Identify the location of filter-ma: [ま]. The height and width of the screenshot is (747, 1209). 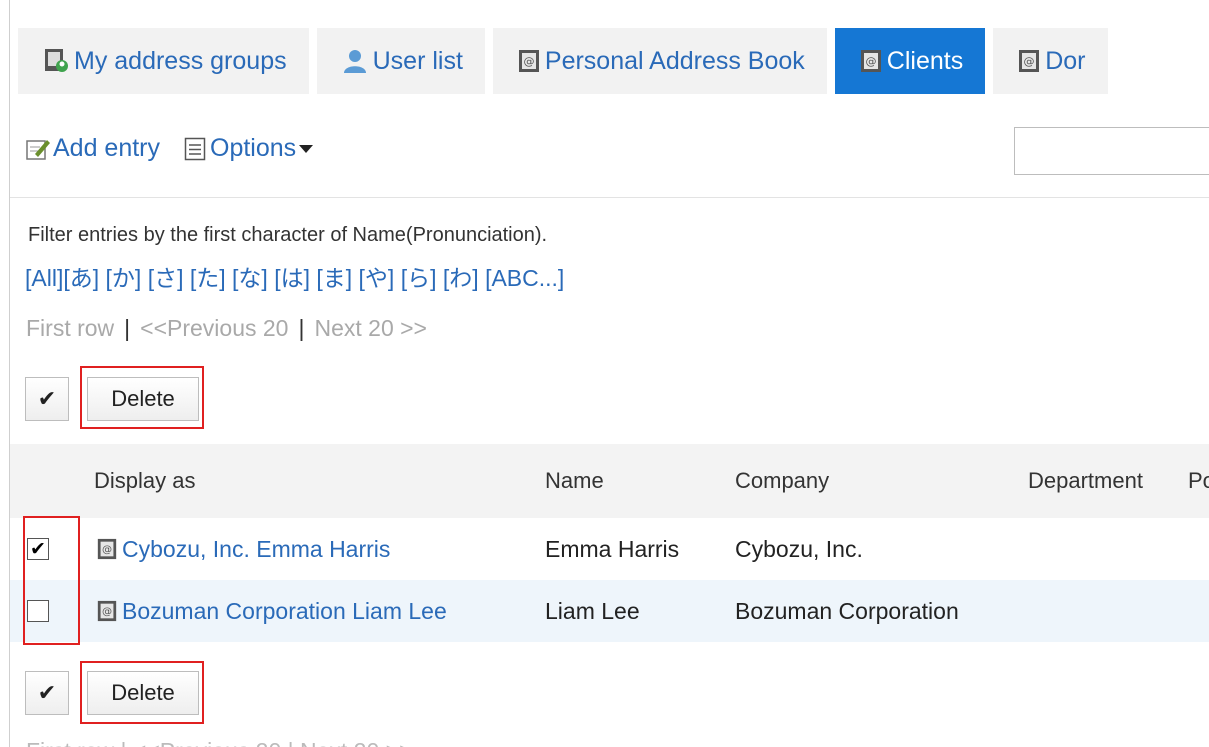
(334, 278).